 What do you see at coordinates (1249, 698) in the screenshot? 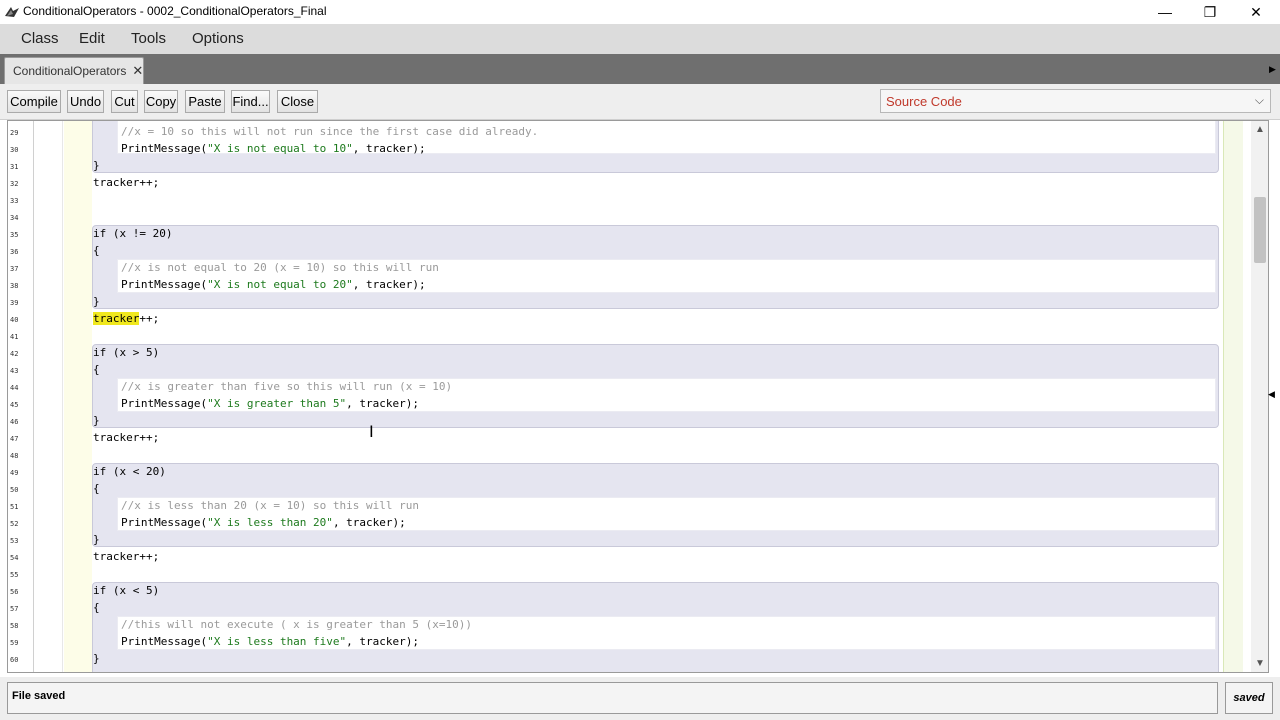
I see `save-state-indicator: saved` at bounding box center [1249, 698].